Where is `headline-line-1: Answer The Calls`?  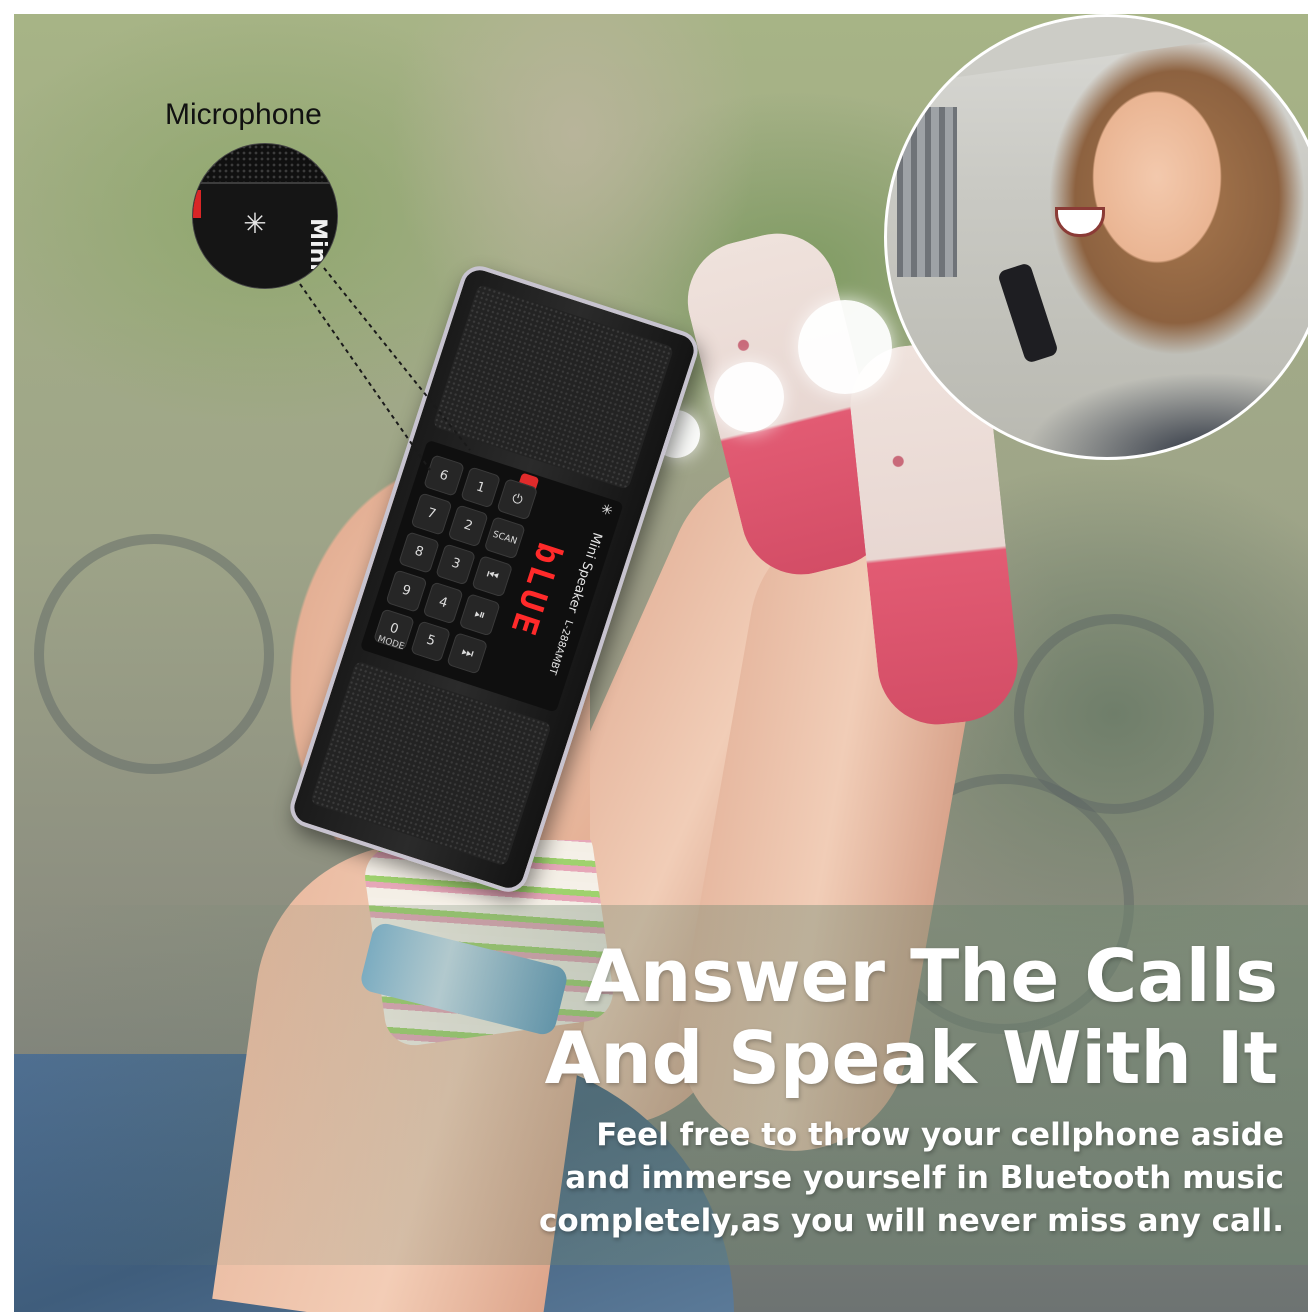 headline-line-1: Answer The Calls is located at coordinates (931, 976).